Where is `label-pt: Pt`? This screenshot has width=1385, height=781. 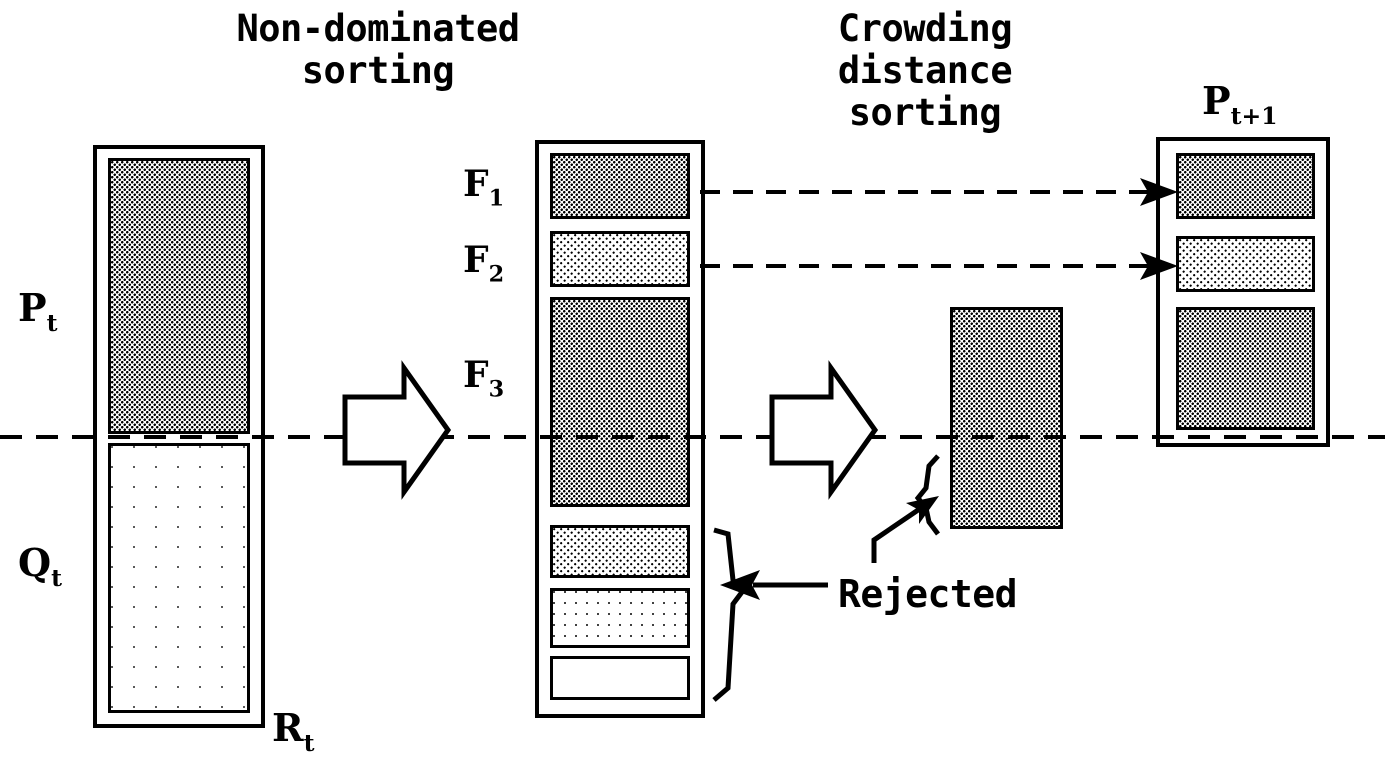 label-pt: Pt is located at coordinates (37, 311).